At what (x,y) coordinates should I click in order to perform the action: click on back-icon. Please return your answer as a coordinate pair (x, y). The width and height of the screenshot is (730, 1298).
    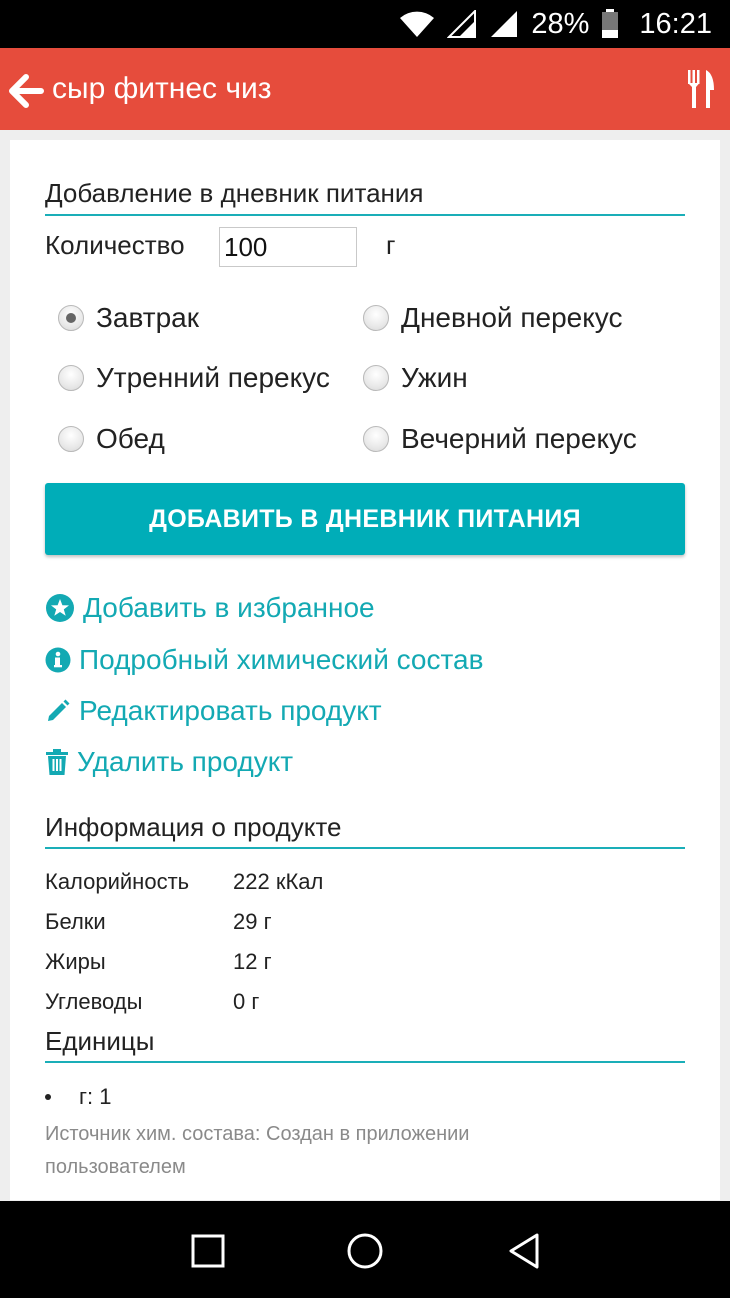
    Looking at the image, I should click on (525, 1251).